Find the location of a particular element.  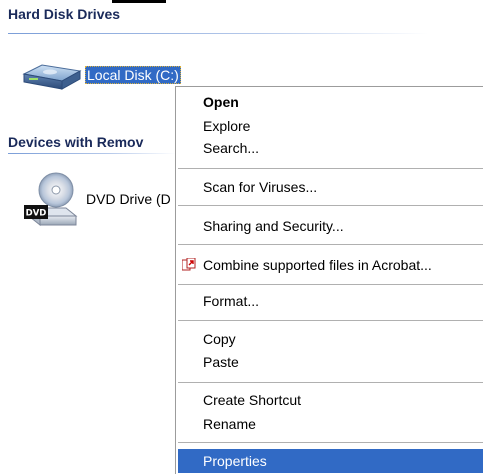

menu-item-explore: Explore is located at coordinates (330, 126).